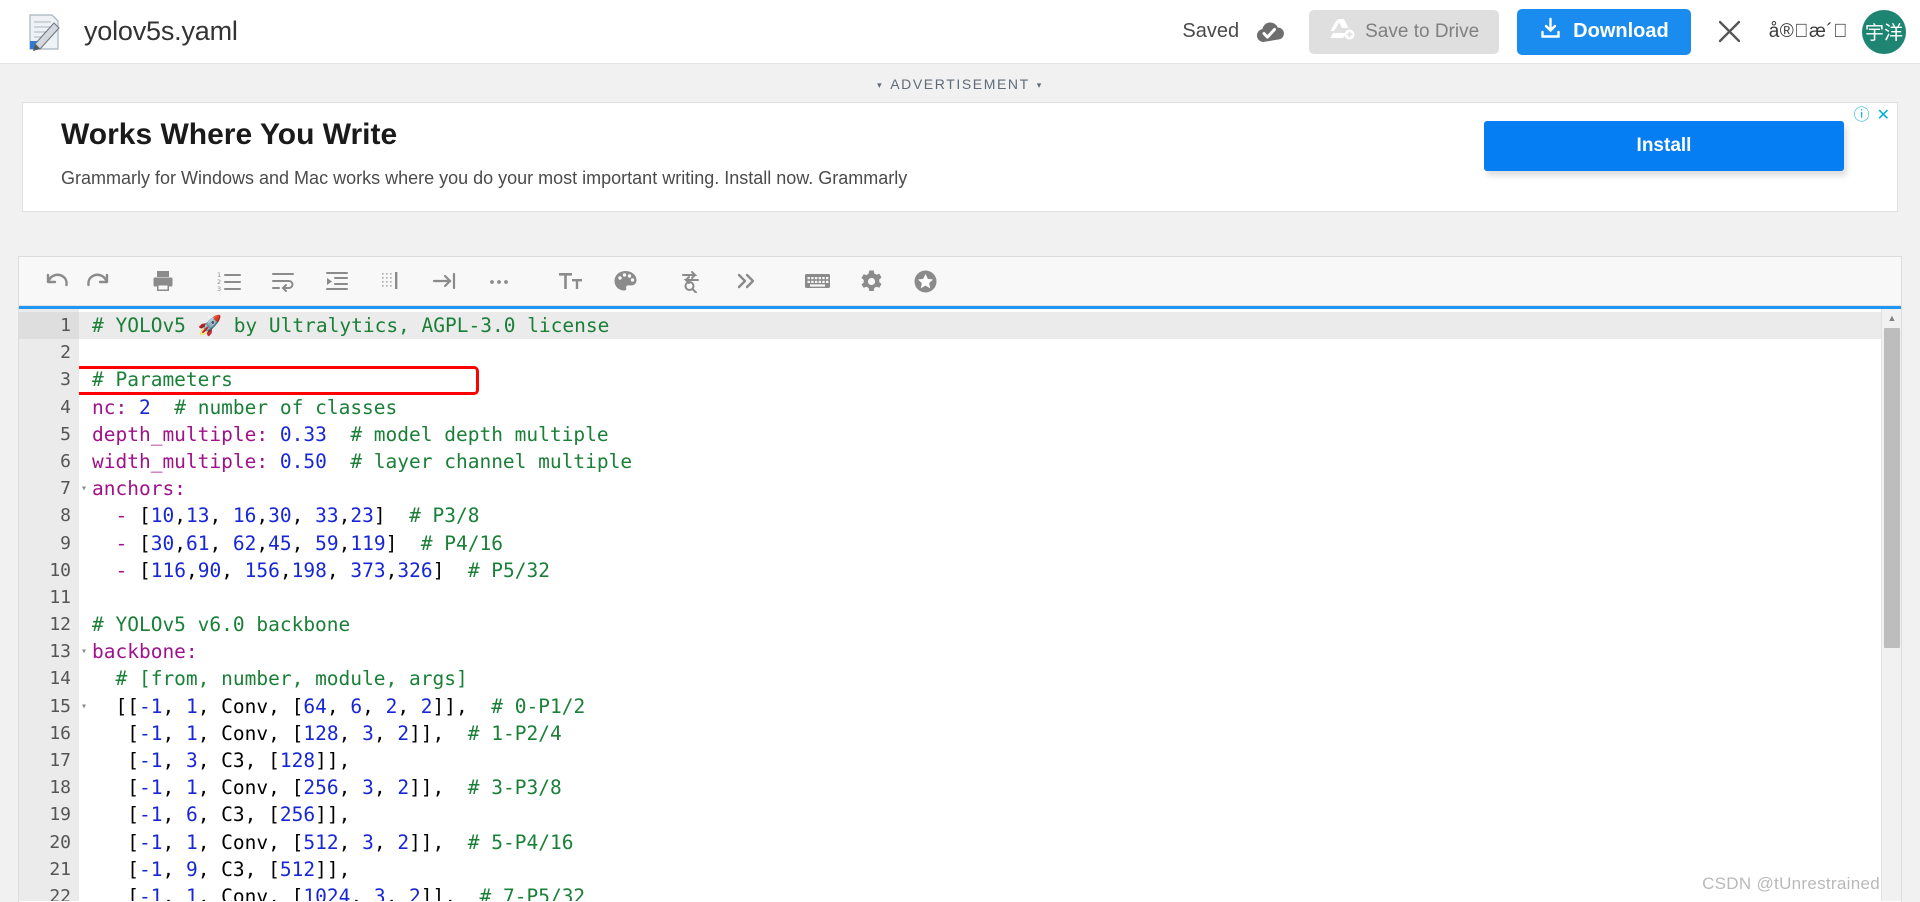  Describe the element at coordinates (960, 84) in the screenshot. I see `advertisement-text: ADVERTISEMENT` at that location.